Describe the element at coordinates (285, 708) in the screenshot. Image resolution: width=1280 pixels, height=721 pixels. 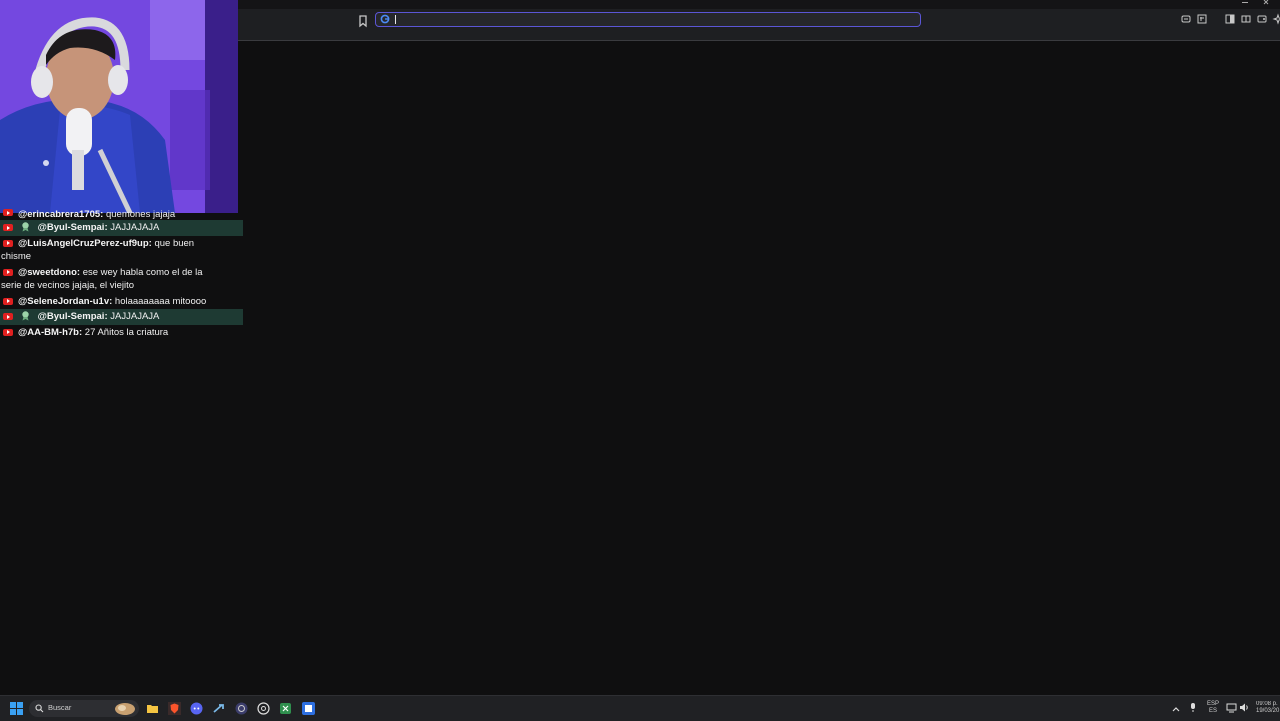
I see `xbox-app-icon` at that location.